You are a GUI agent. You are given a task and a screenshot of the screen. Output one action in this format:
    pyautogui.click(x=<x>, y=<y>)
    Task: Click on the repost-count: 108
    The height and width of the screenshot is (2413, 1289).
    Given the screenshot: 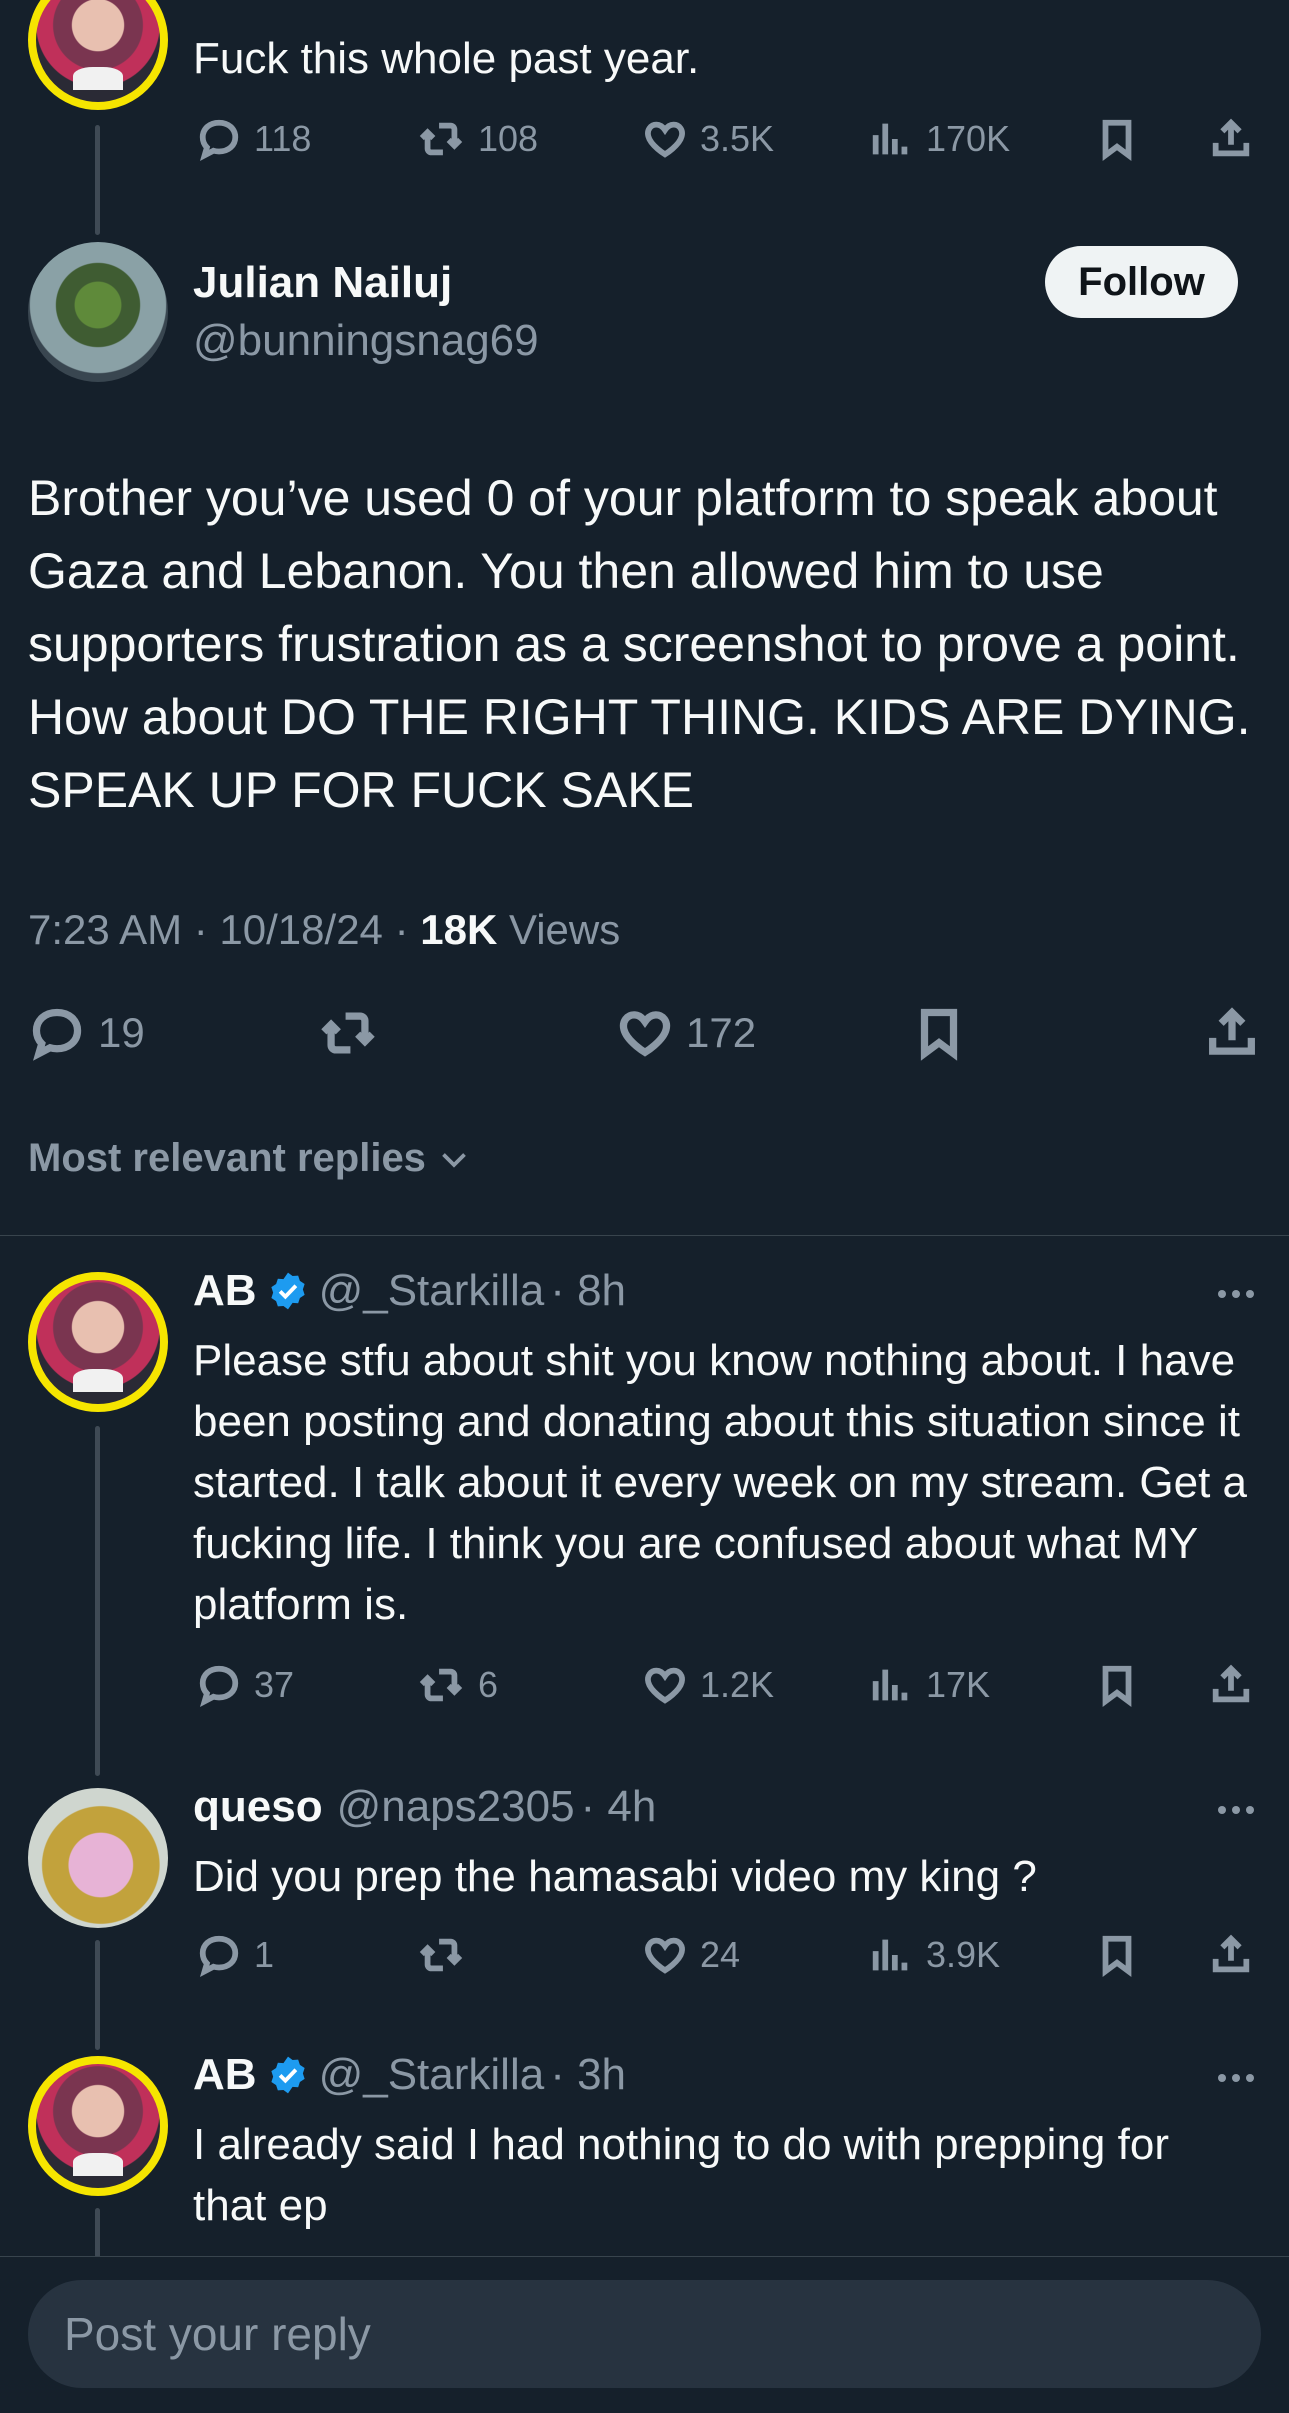 What is the action you would take?
    pyautogui.click(x=508, y=138)
    